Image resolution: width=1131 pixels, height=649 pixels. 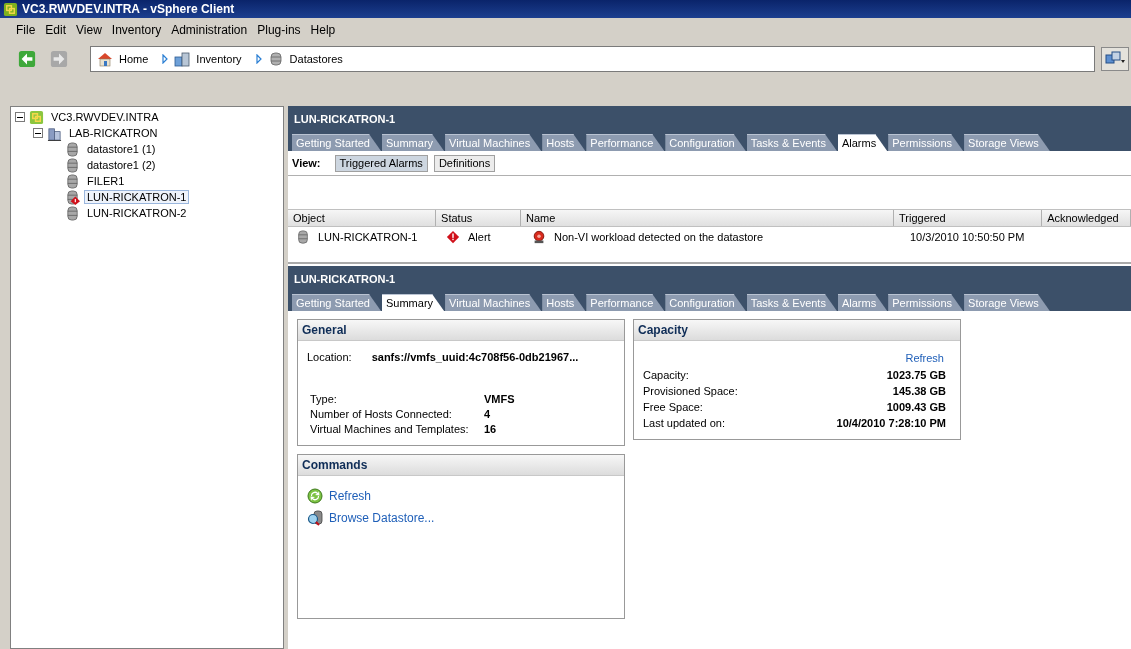 What do you see at coordinates (36, 117) in the screenshot?
I see `vcenter-icon` at bounding box center [36, 117].